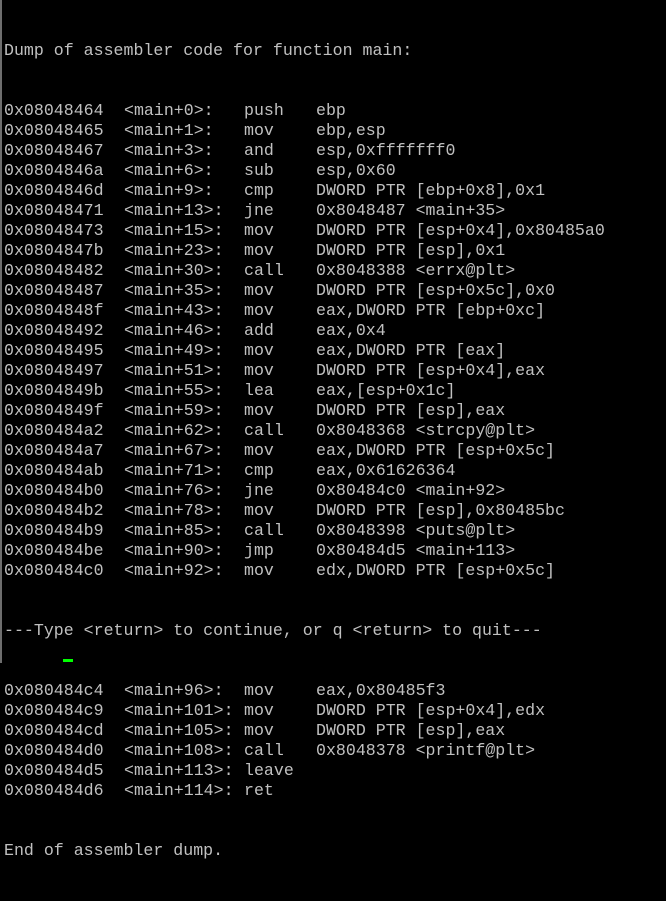 Image resolution: width=666 pixels, height=901 pixels. What do you see at coordinates (54, 170) in the screenshot?
I see `instruction-address: 0x0804846a` at bounding box center [54, 170].